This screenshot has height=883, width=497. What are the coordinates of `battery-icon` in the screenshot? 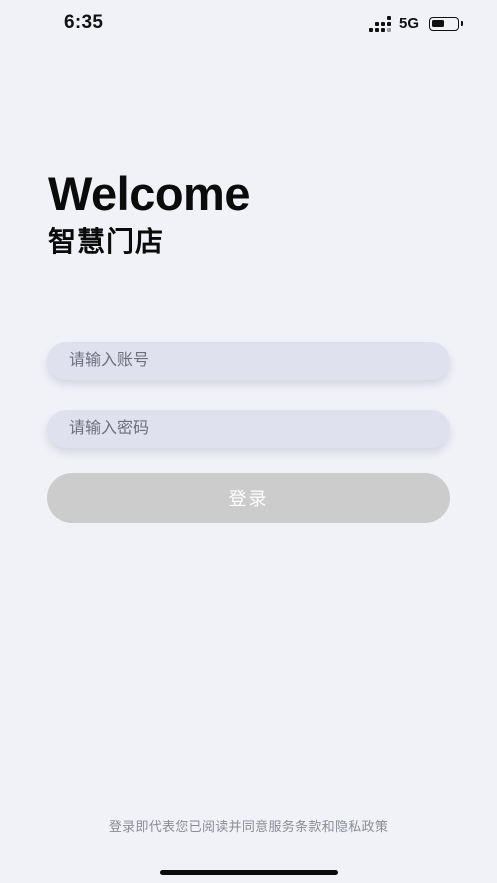 It's located at (446, 23).